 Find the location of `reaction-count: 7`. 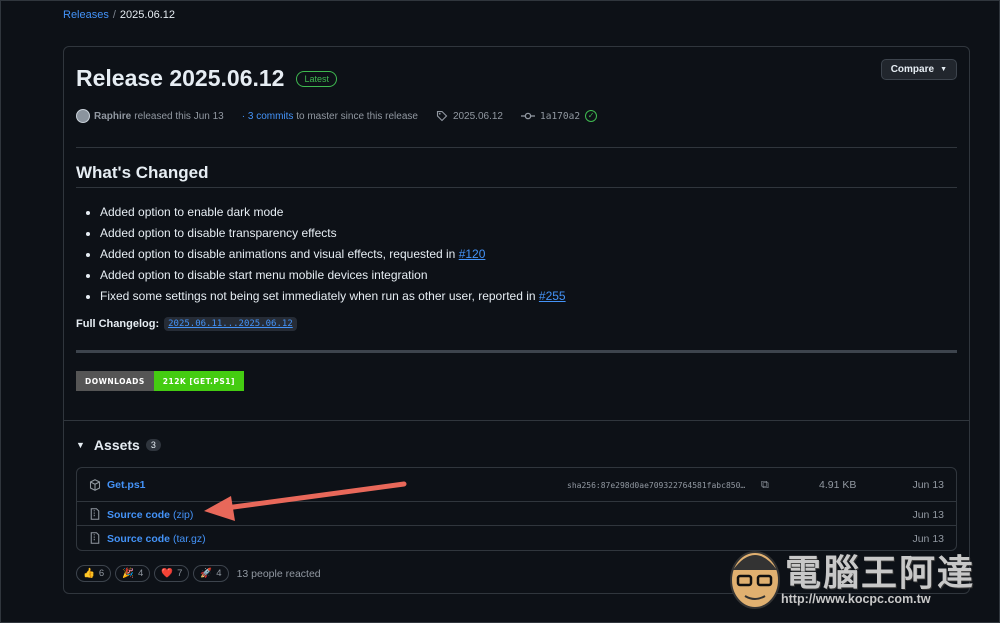

reaction-count: 7 is located at coordinates (180, 573).